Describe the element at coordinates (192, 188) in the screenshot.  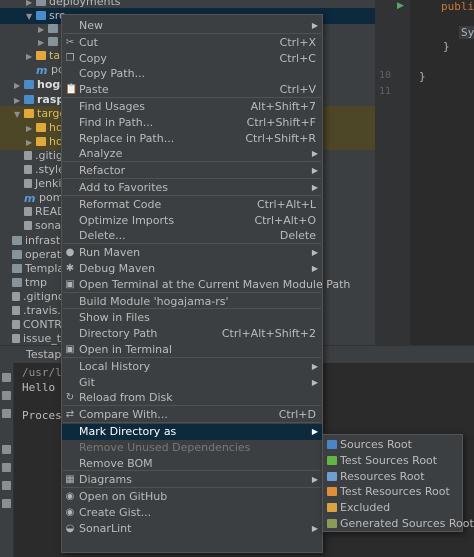
I see `menu-item-add-to-favorites: Add to Favorites ▶` at that location.